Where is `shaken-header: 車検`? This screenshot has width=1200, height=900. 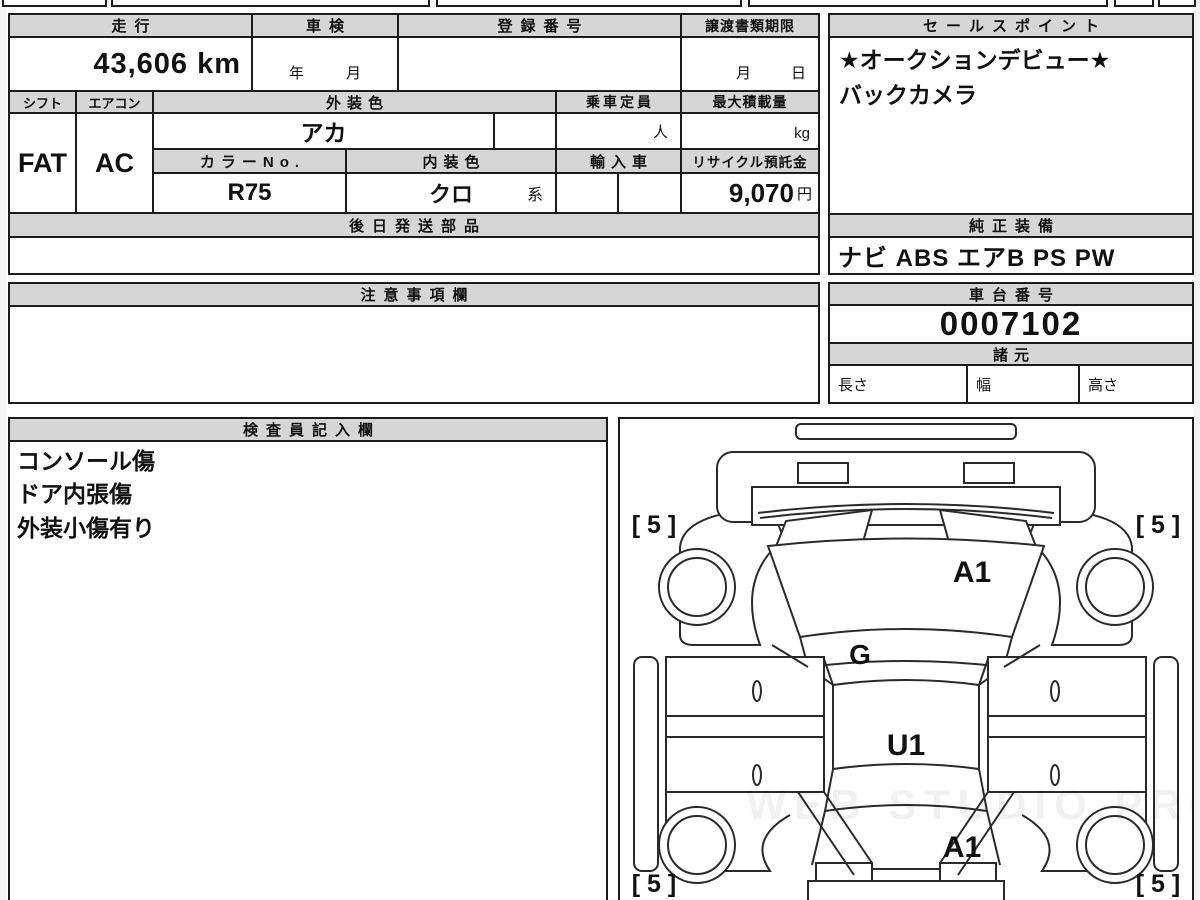
shaken-header: 車検 is located at coordinates (325, 25).